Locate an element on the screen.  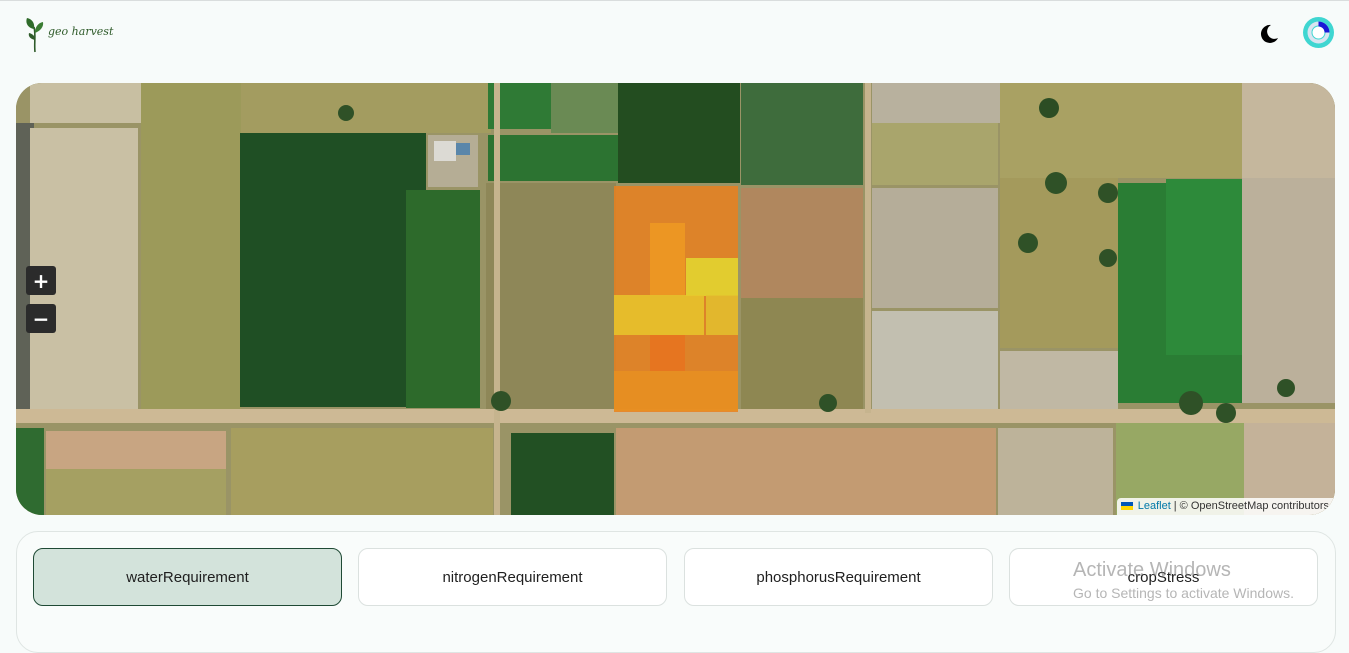
heatmap-overlay is located at coordinates (676, 299).